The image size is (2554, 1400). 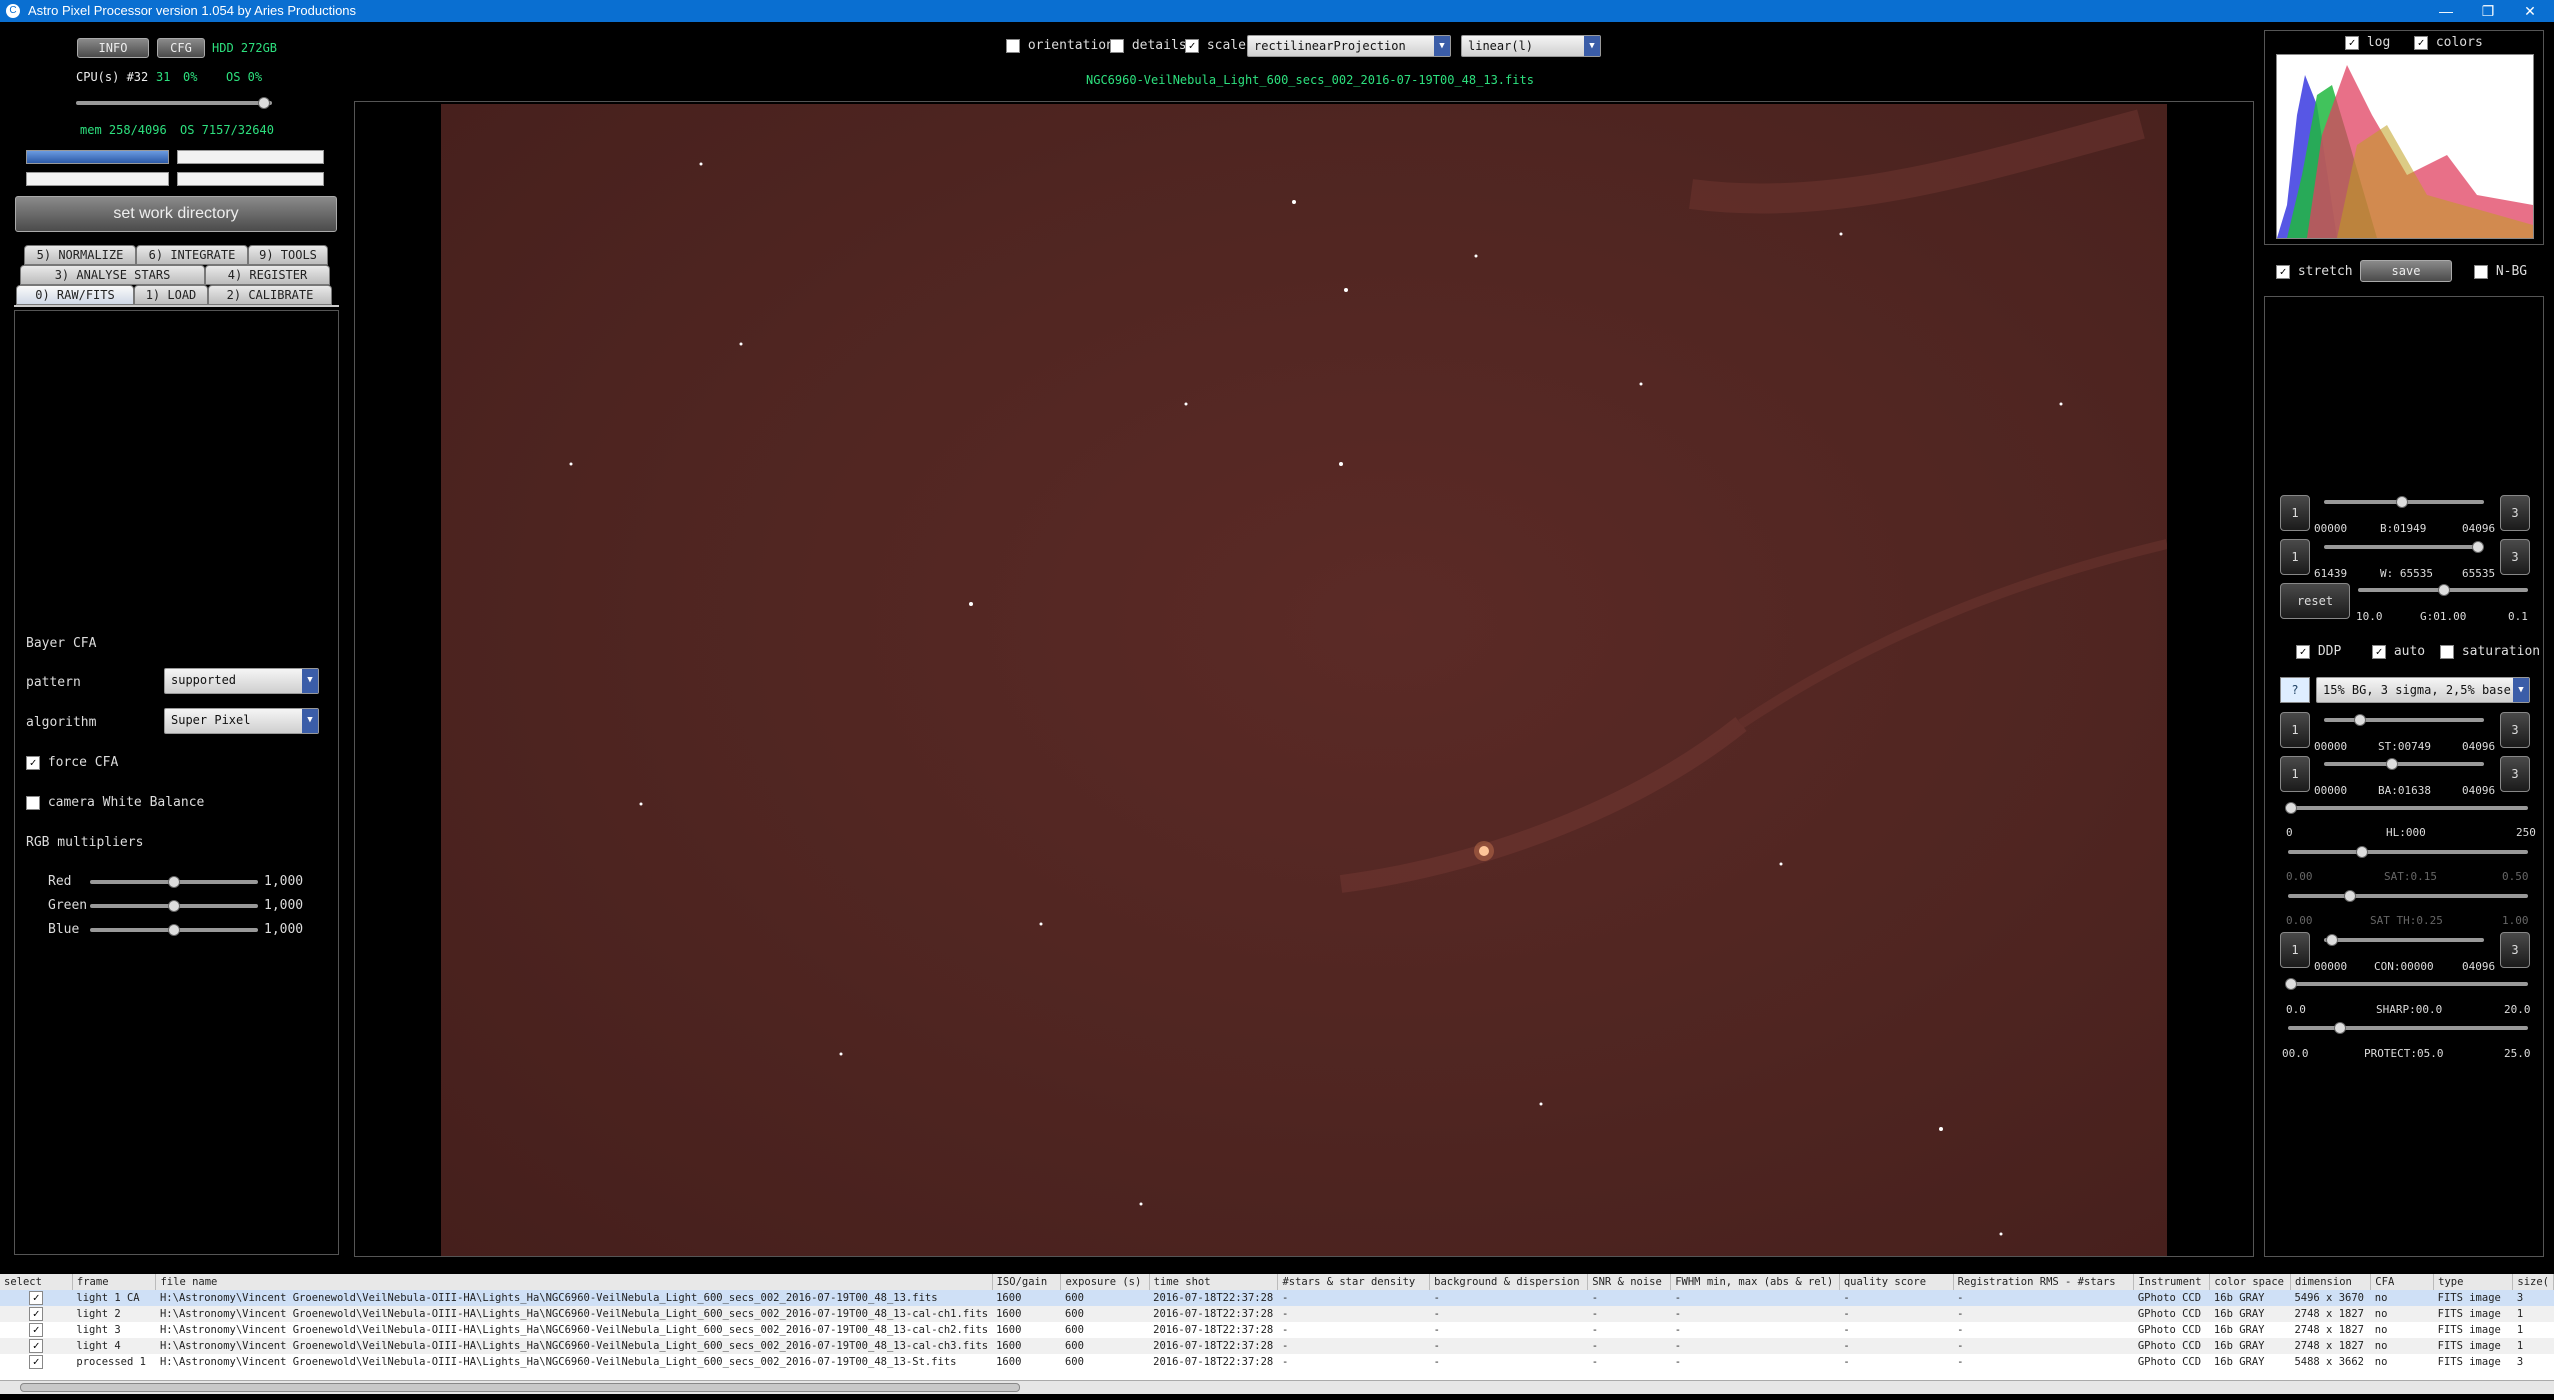 I want to click on green-slider-knob, so click(x=174, y=906).